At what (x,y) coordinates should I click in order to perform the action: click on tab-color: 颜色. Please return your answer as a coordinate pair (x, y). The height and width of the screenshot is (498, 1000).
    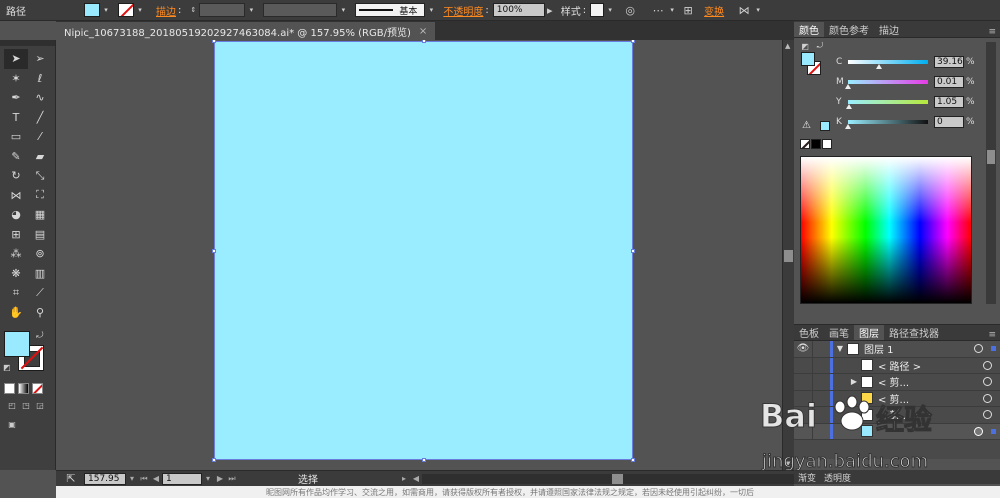
    Looking at the image, I should click on (809, 29).